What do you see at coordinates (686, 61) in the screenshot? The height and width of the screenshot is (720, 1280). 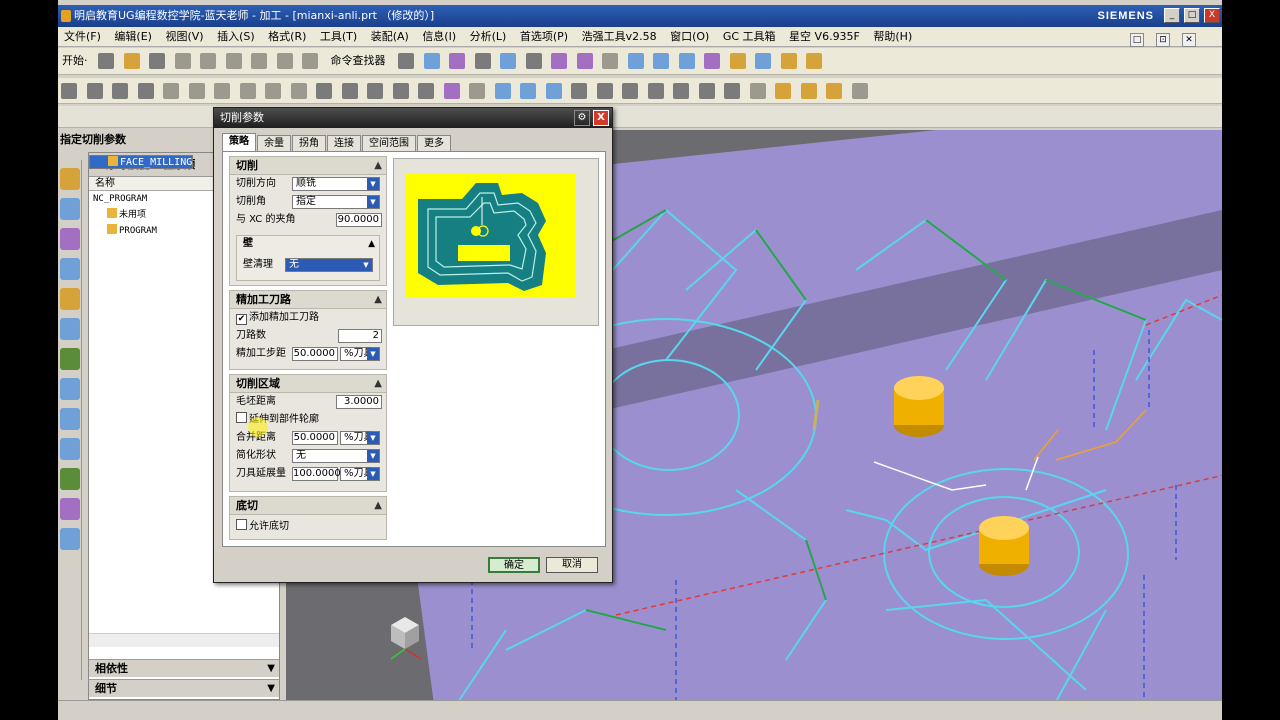 I see `assembly-icon` at bounding box center [686, 61].